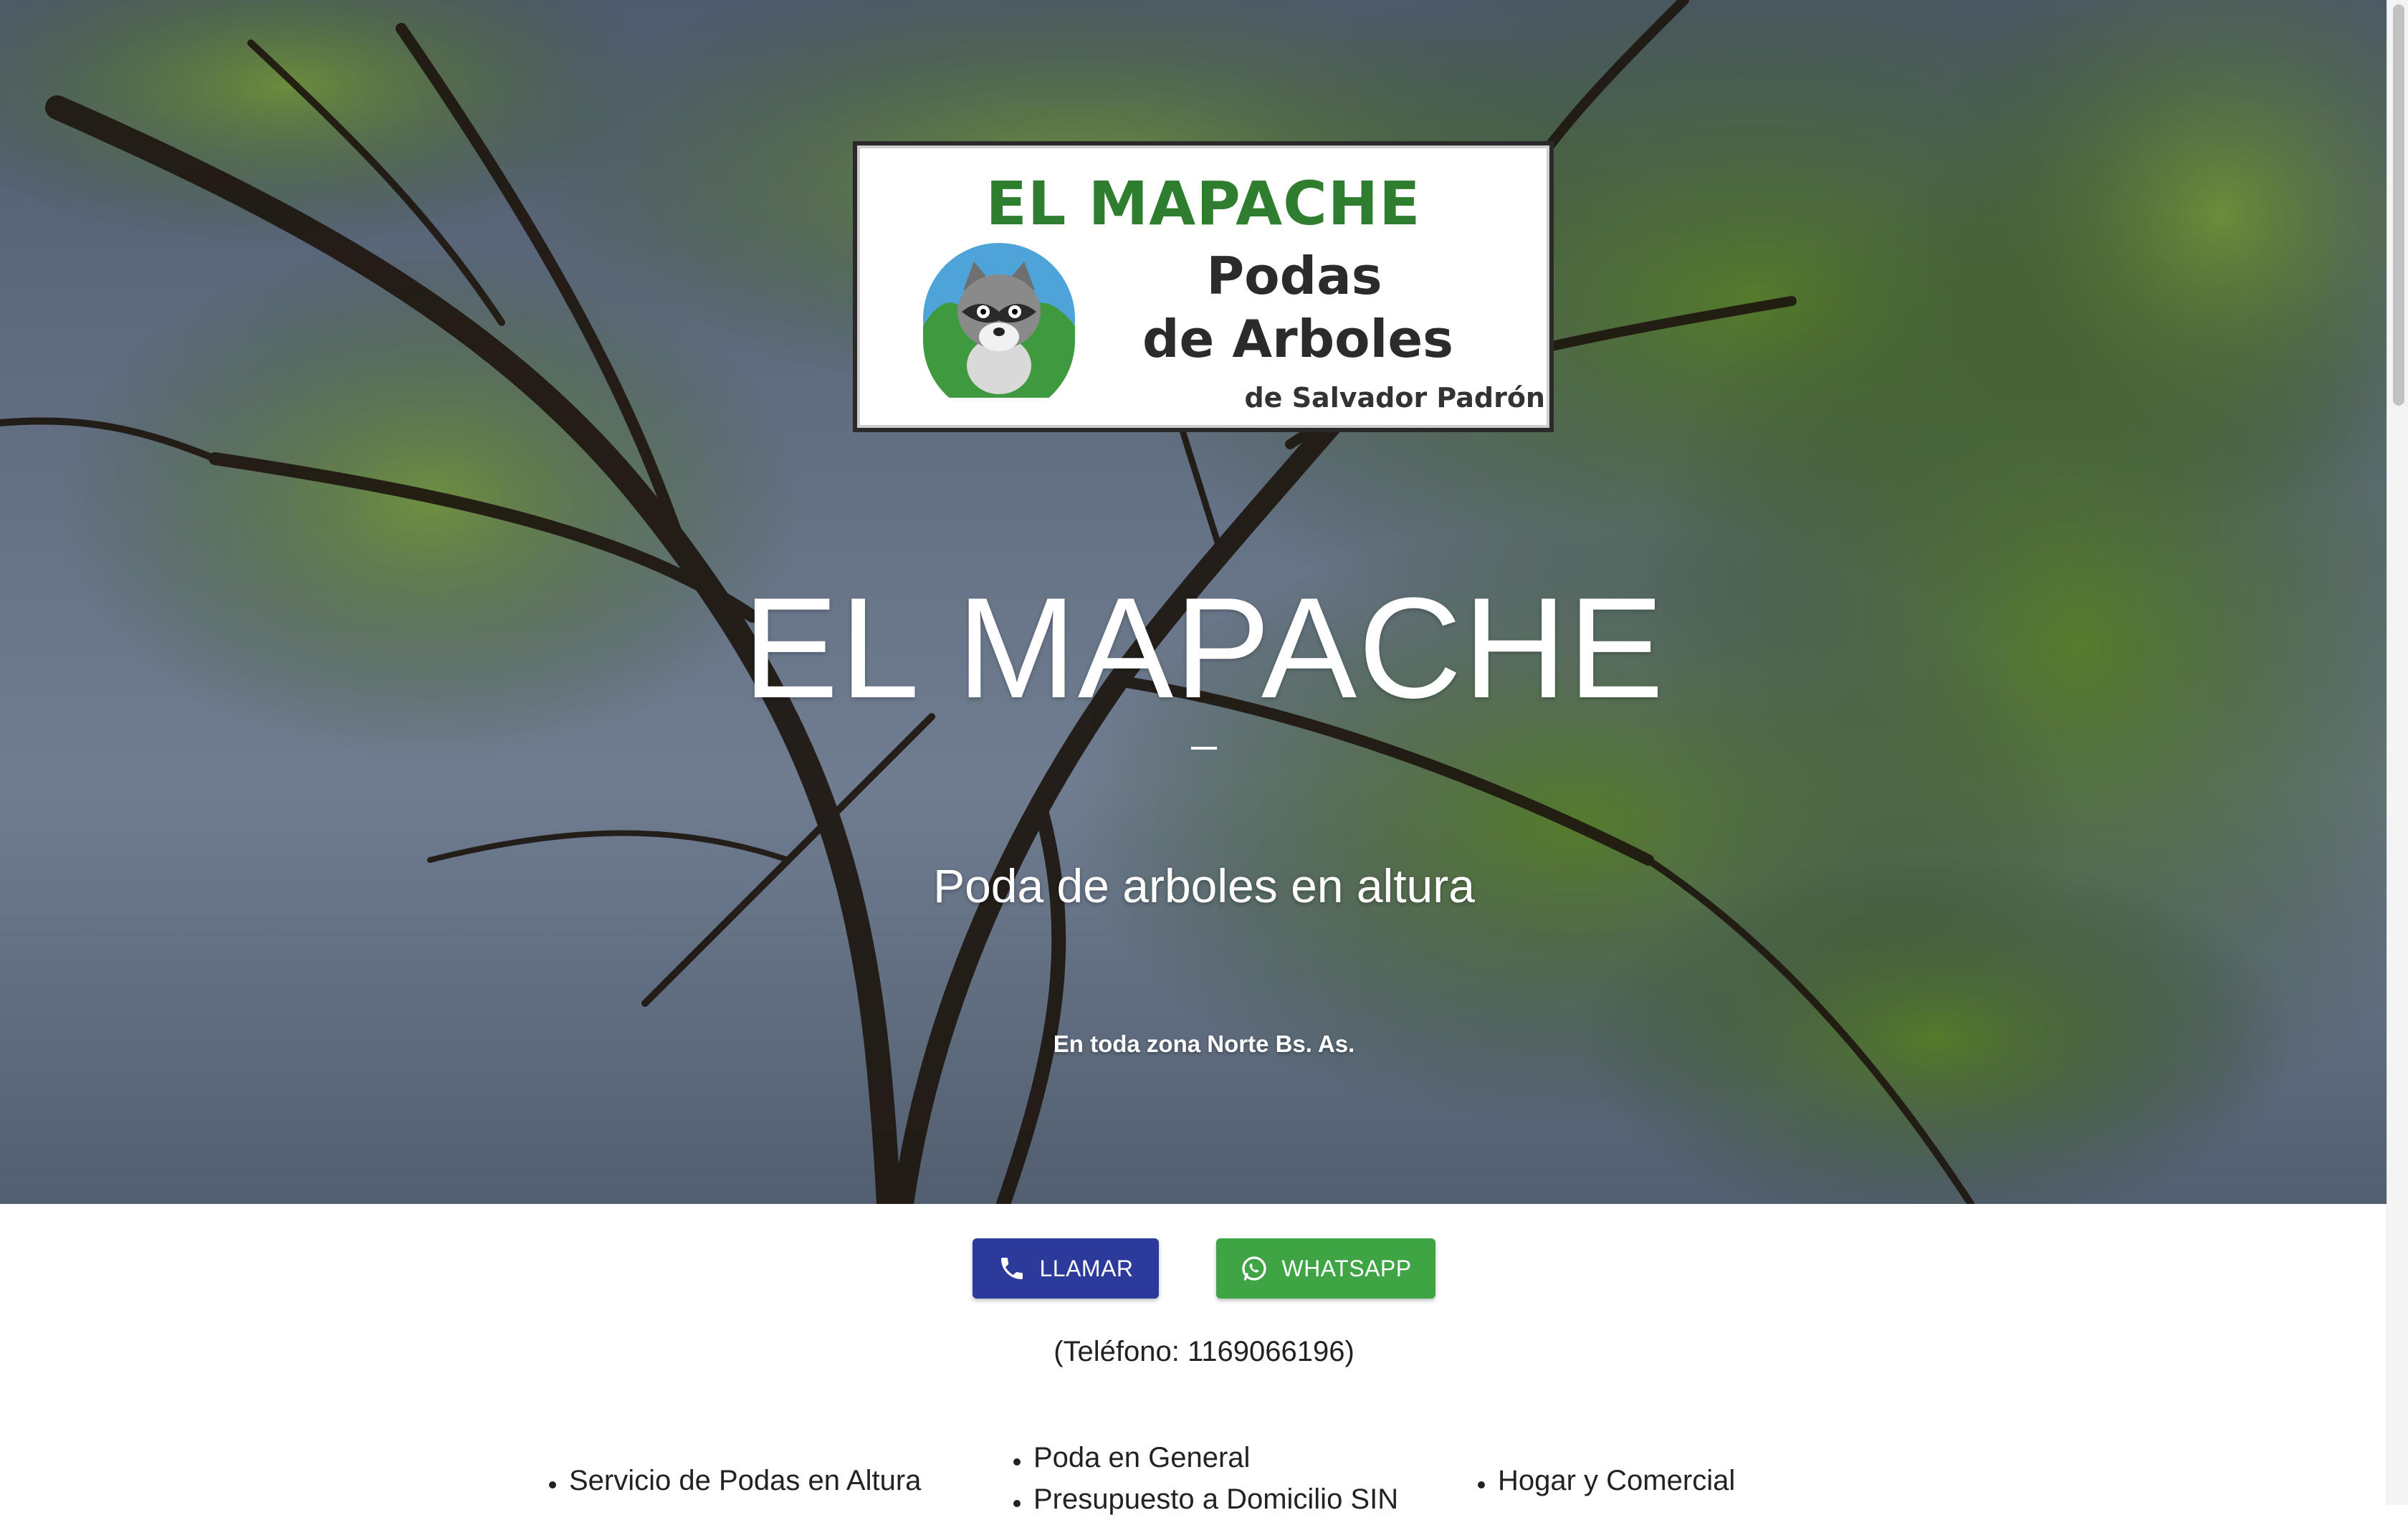 The height and width of the screenshot is (1520, 2408). I want to click on list-item: Presupuesto a Domicilio SIN, so click(1203, 1499).